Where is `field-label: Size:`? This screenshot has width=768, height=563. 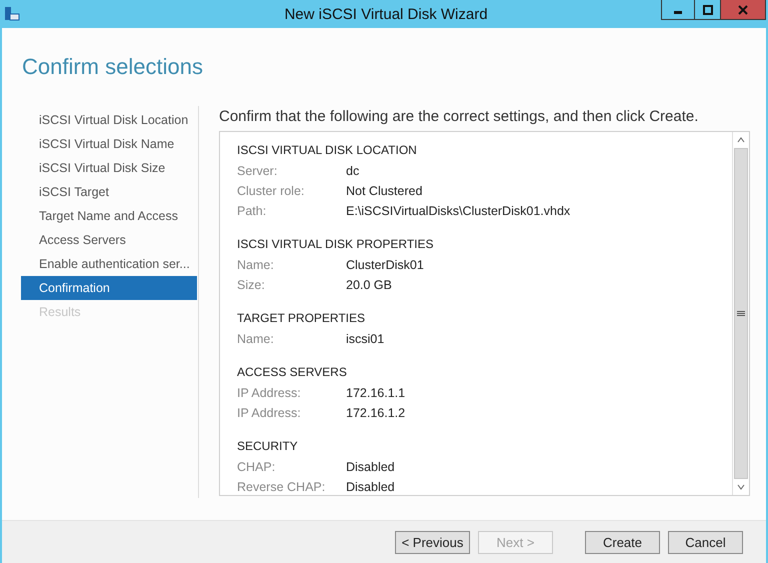
field-label: Size: is located at coordinates (251, 285).